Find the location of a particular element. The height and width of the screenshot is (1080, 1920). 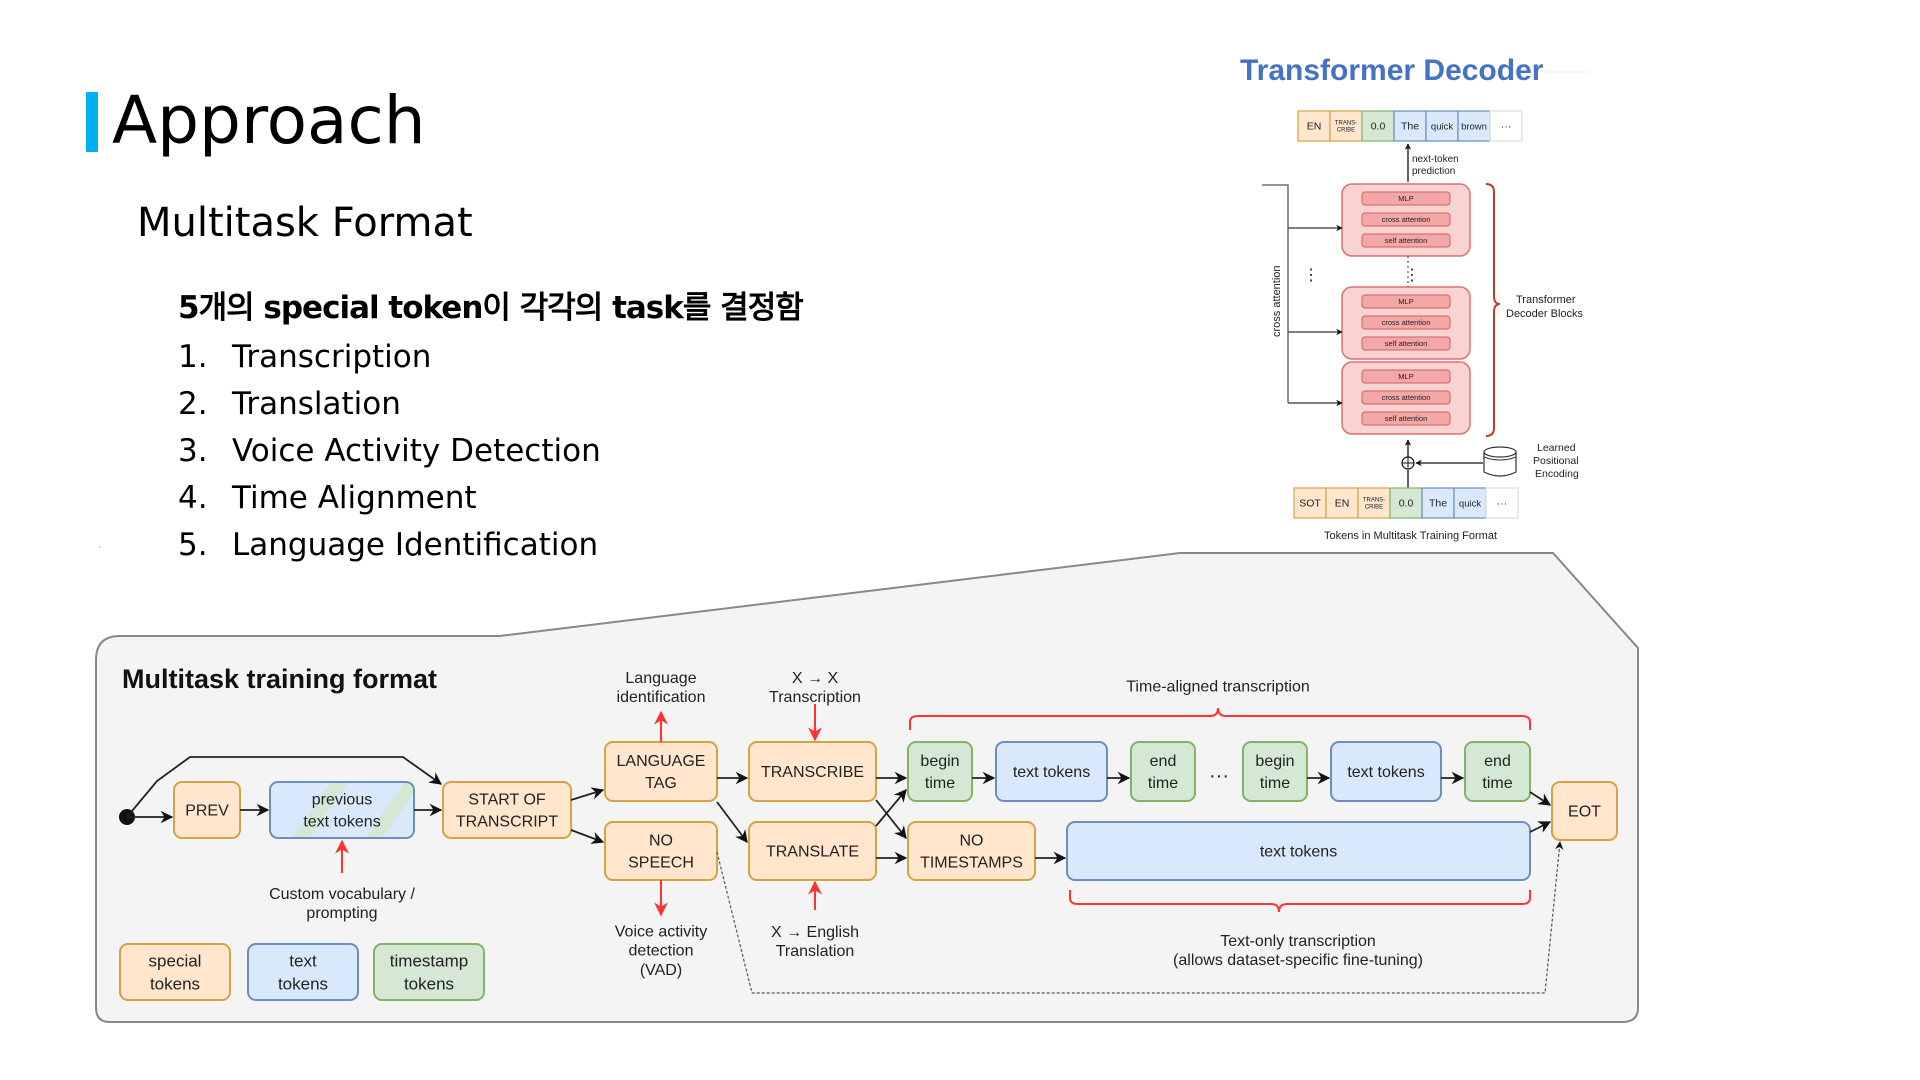

legend: special tokens text tokenstimestamp tokens is located at coordinates (302, 972).